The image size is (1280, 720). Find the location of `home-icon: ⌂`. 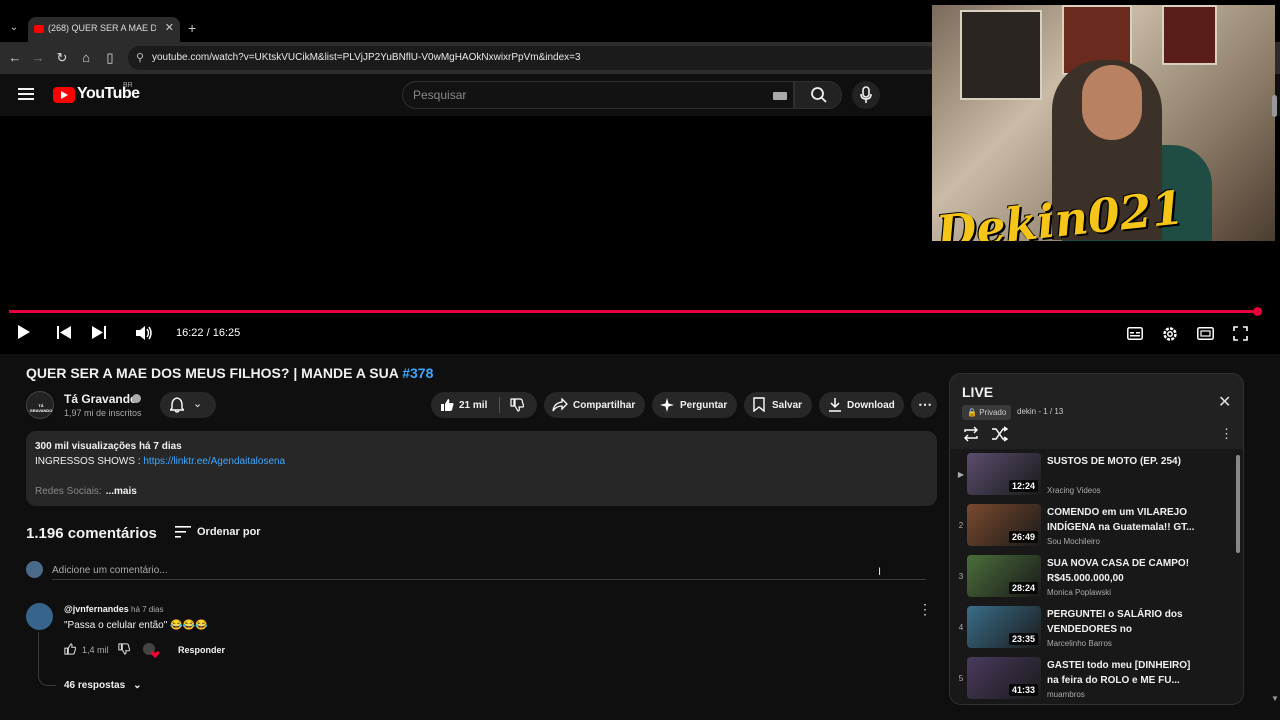

home-icon: ⌂ is located at coordinates (86, 57).